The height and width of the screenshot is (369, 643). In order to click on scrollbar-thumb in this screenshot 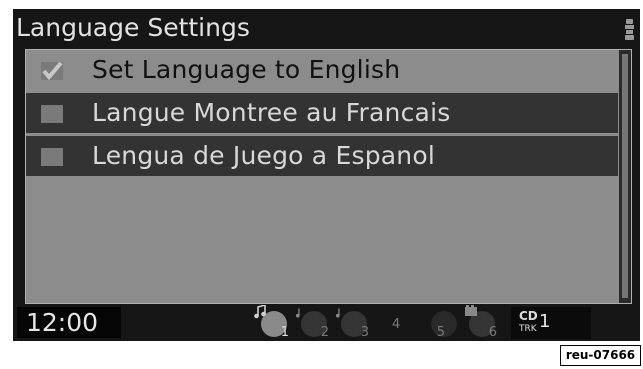, I will do `click(625, 176)`.